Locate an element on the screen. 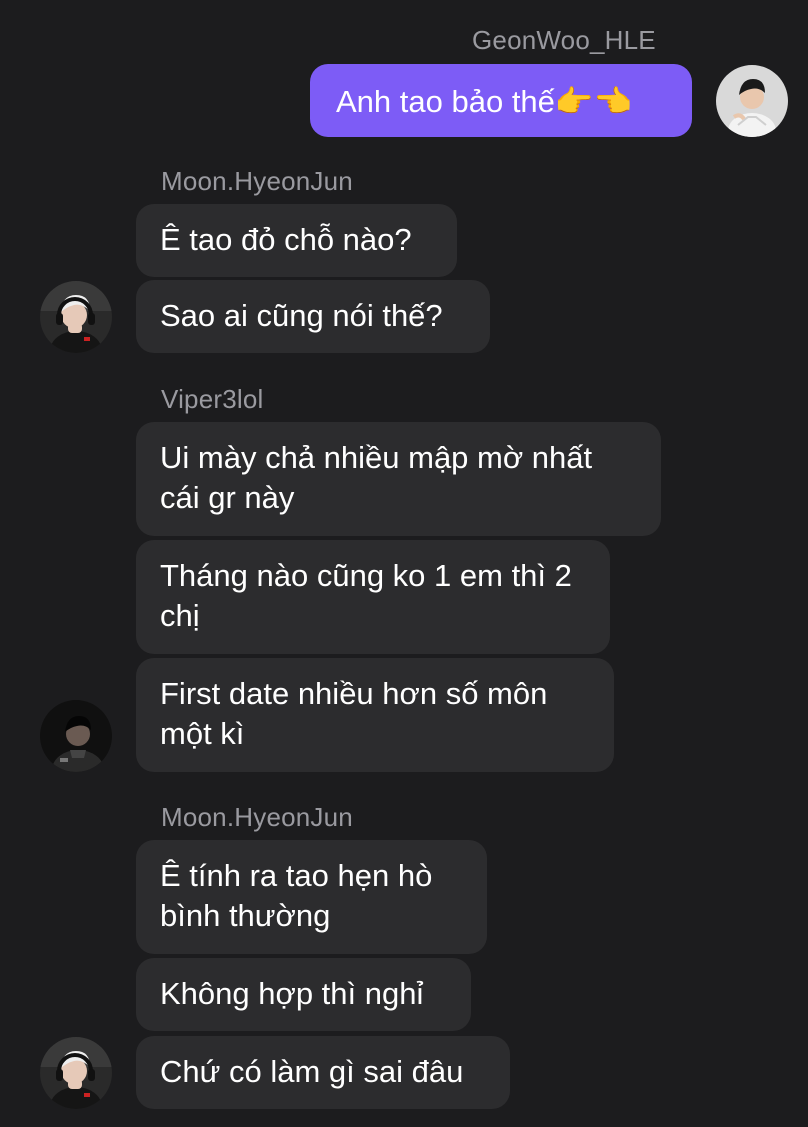 The height and width of the screenshot is (1127, 808). message-bubble-outgoing: Anh tao bảo thế👉👈 is located at coordinates (501, 100).